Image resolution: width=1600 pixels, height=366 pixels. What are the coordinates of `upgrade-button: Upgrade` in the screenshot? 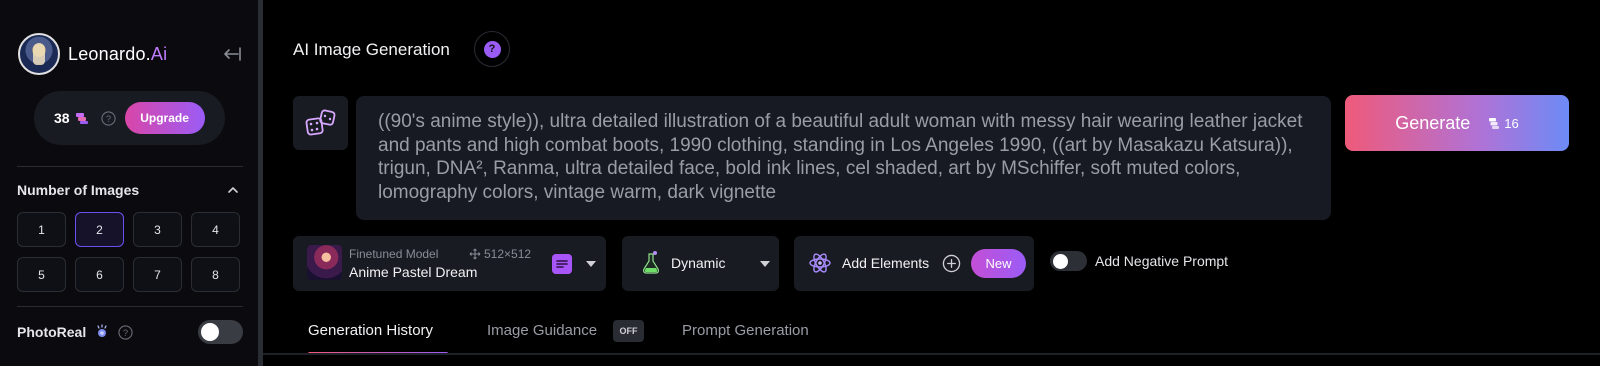 It's located at (164, 118).